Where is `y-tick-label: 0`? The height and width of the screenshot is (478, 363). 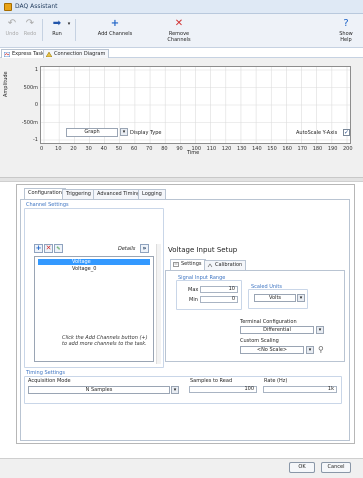 y-tick-label: 0 is located at coordinates (36, 105).